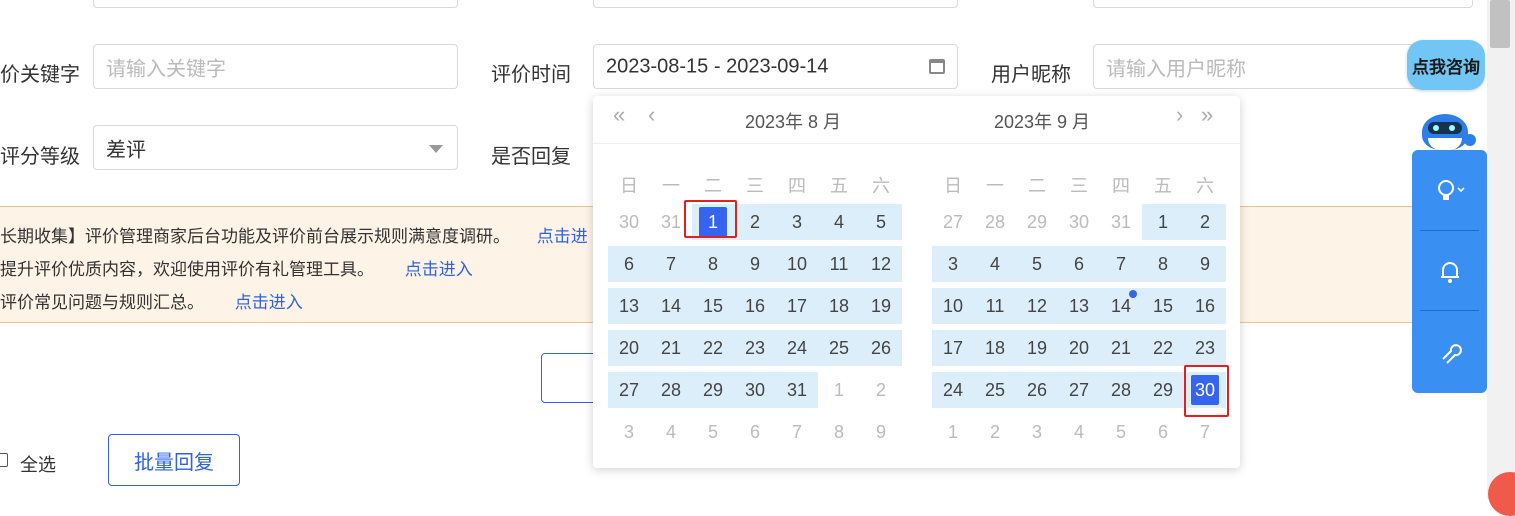 The height and width of the screenshot is (516, 1515). I want to click on robot-mascot-icon, so click(1448, 130).